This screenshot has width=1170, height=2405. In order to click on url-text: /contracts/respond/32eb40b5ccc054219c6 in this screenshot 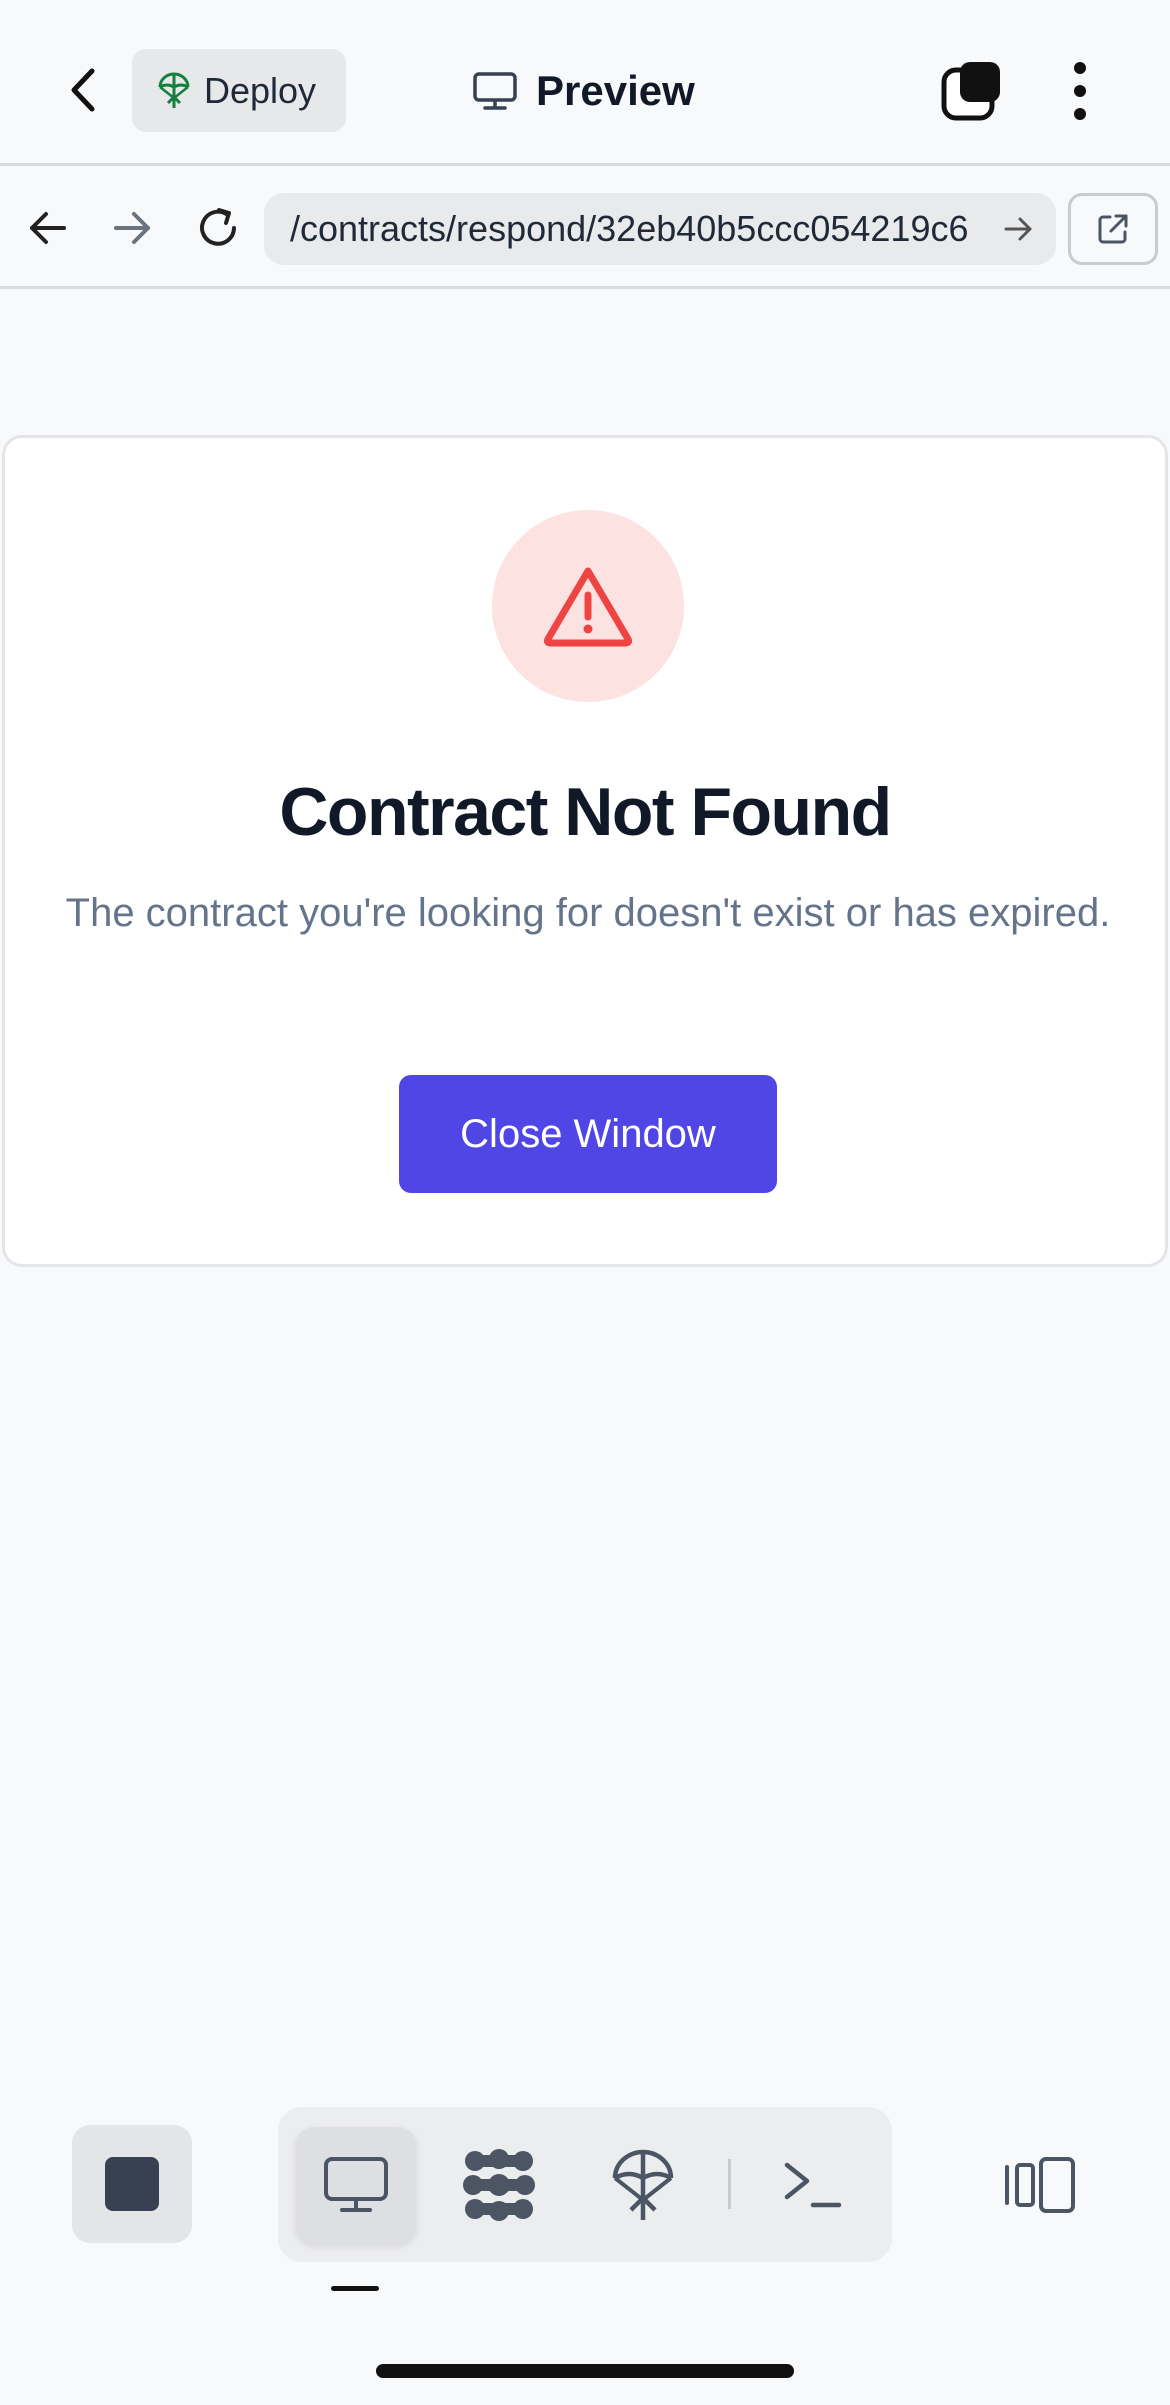, I will do `click(629, 228)`.